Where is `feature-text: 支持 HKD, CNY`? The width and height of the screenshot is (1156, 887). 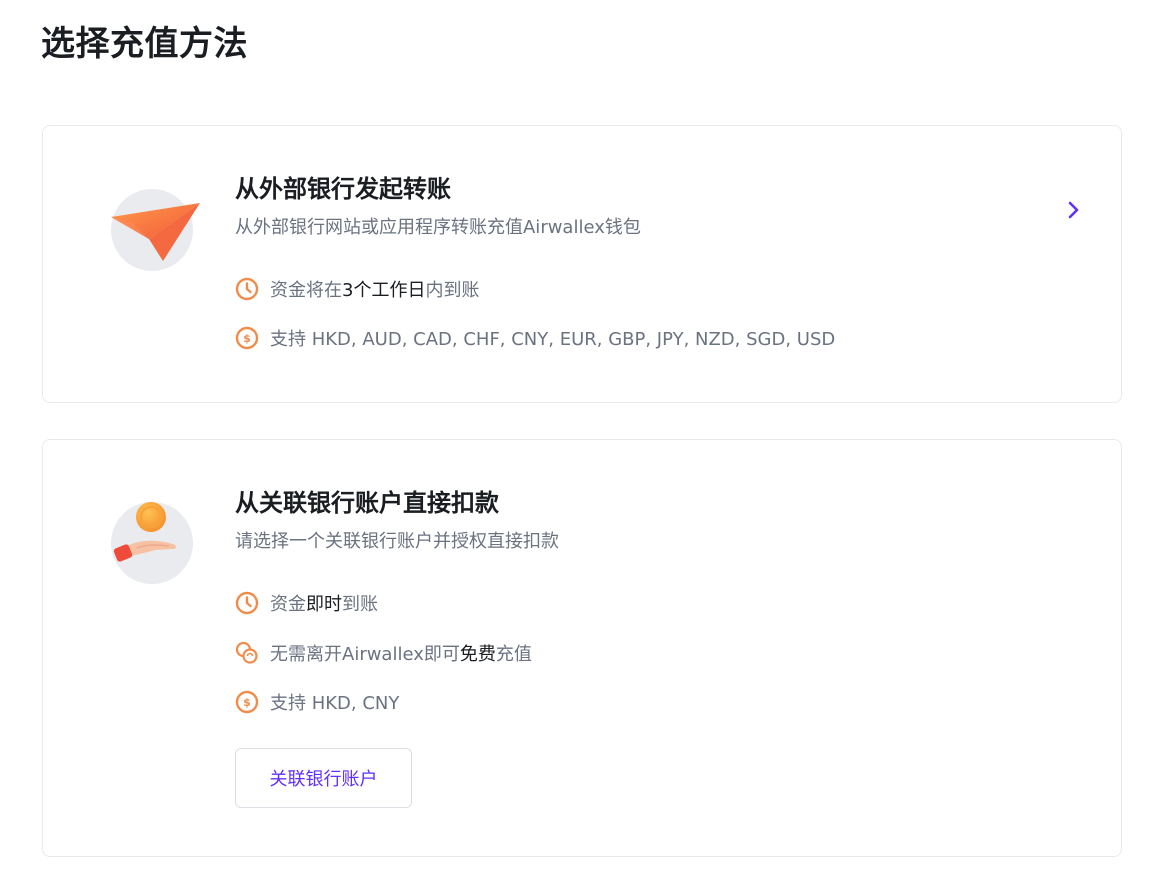 feature-text: 支持 HKD, CNY is located at coordinates (335, 703).